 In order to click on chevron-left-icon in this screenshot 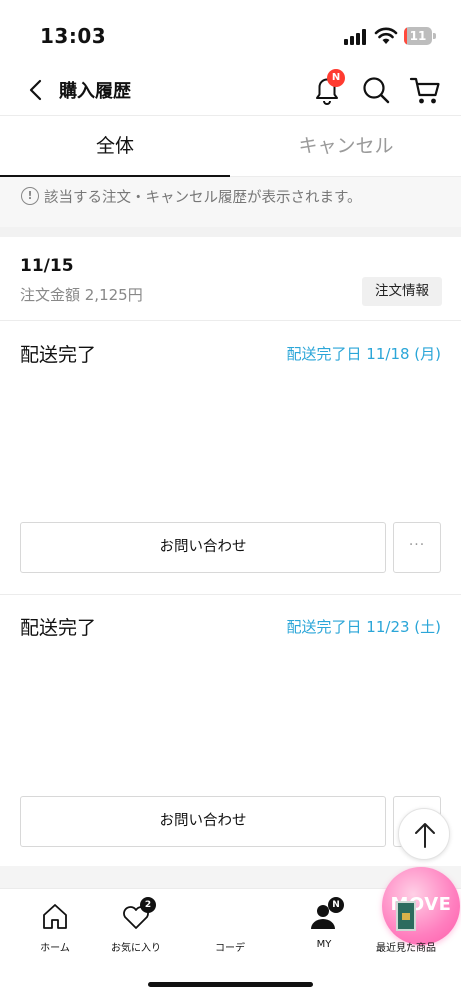, I will do `click(35, 90)`.